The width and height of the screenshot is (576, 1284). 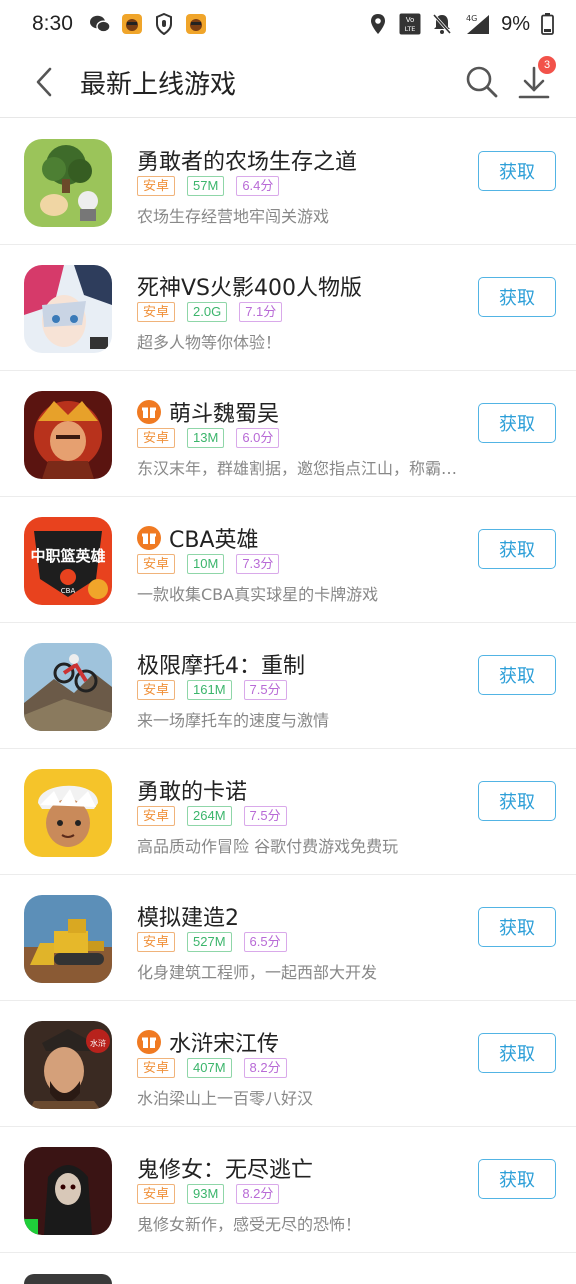 What do you see at coordinates (68, 591) in the screenshot?
I see `svg-text: CBA` at bounding box center [68, 591].